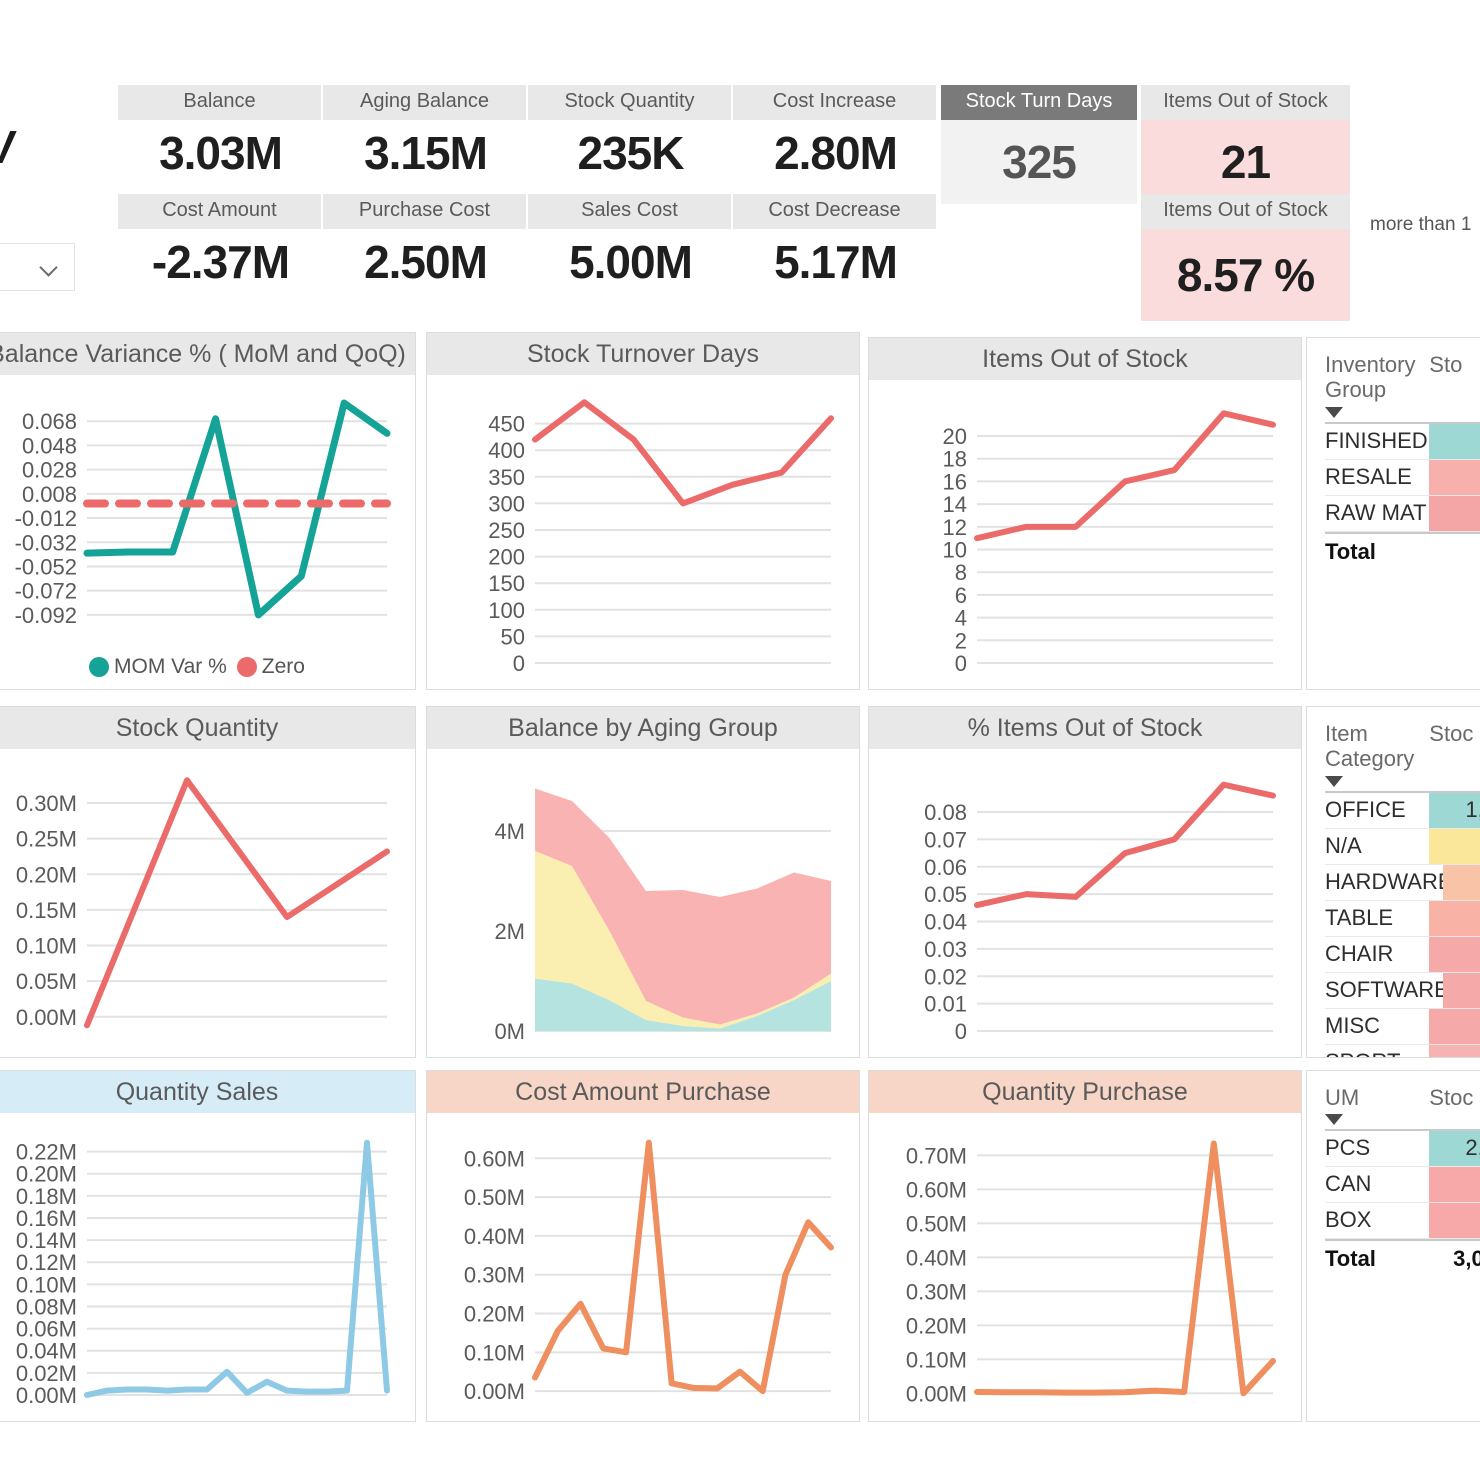 The width and height of the screenshot is (1480, 1480). I want to click on svg-text: 0.20M, so click(46, 874).